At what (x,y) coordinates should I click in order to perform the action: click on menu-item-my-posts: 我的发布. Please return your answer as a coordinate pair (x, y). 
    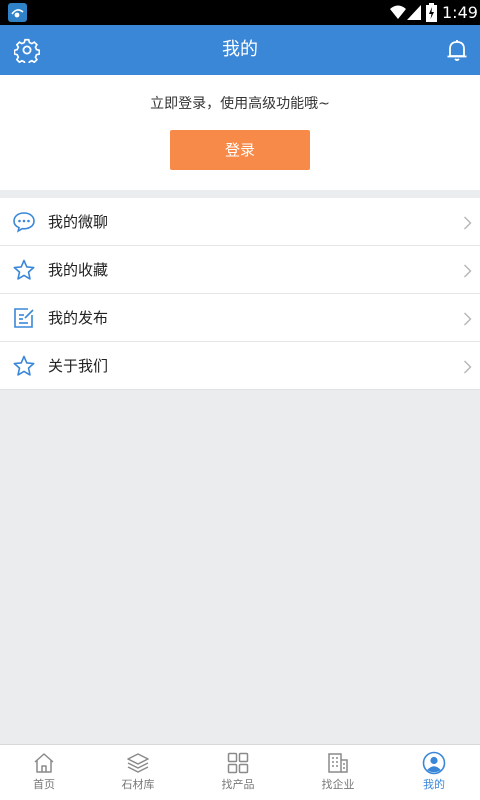
    Looking at the image, I should click on (240, 318).